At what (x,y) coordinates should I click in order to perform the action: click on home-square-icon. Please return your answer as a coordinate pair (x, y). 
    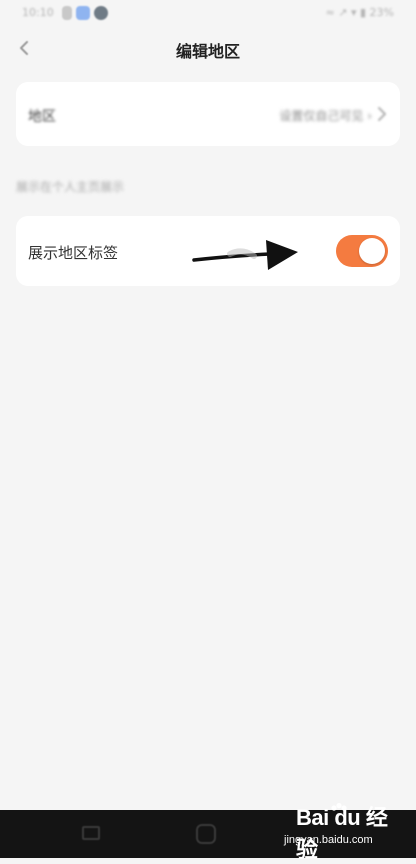
    Looking at the image, I should click on (206, 834).